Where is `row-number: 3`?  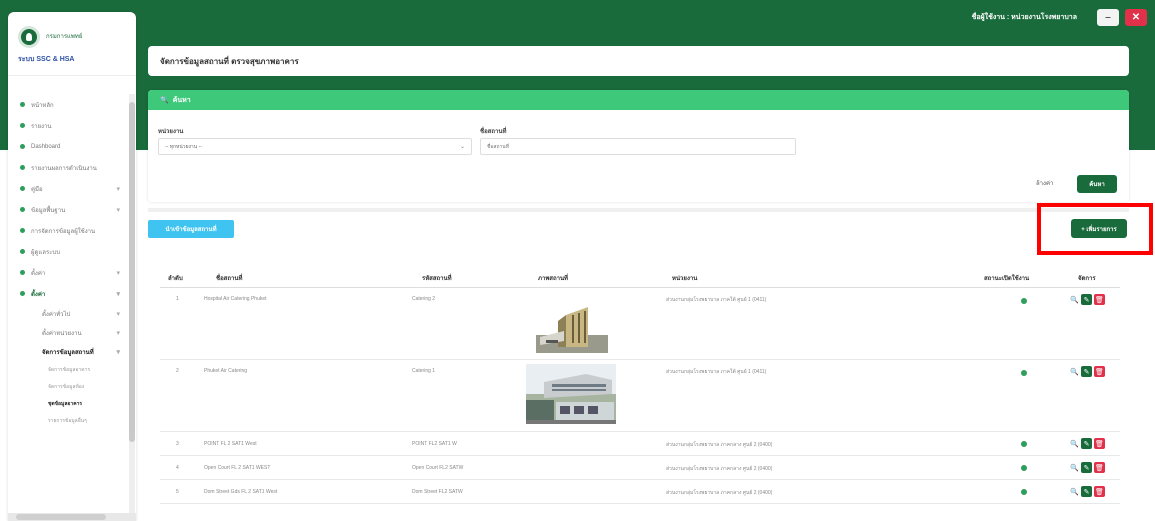
row-number: 3 is located at coordinates (177, 444).